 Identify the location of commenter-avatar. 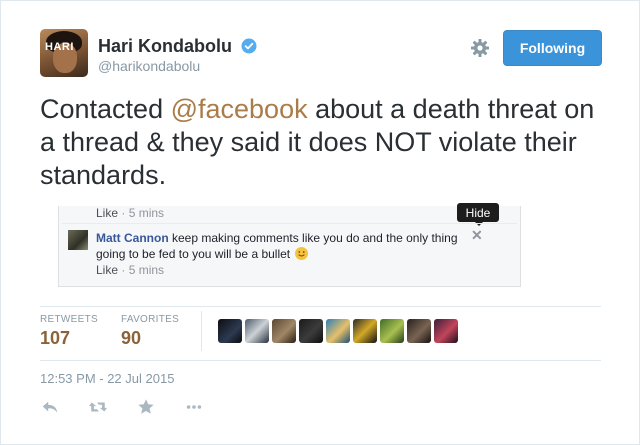
(78, 240).